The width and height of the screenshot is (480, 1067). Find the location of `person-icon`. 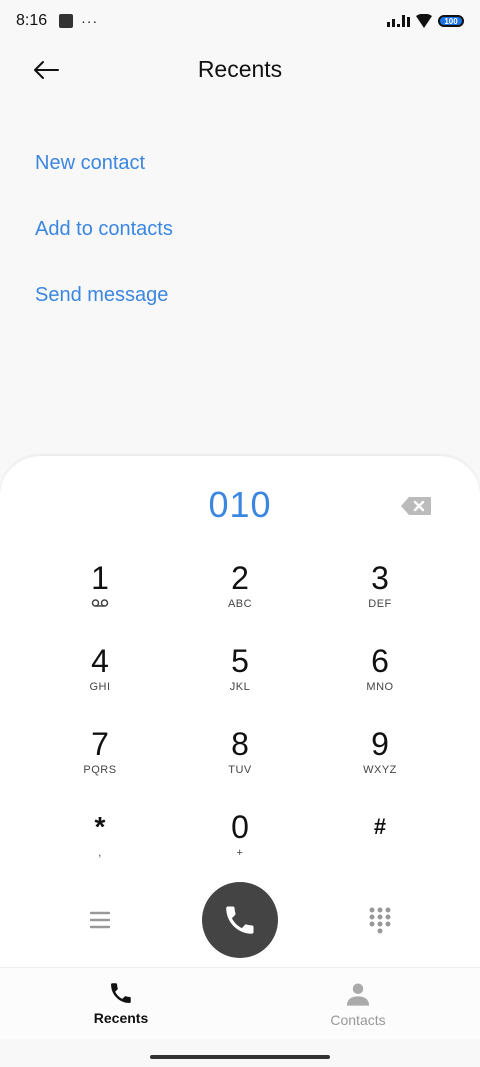

person-icon is located at coordinates (358, 994).